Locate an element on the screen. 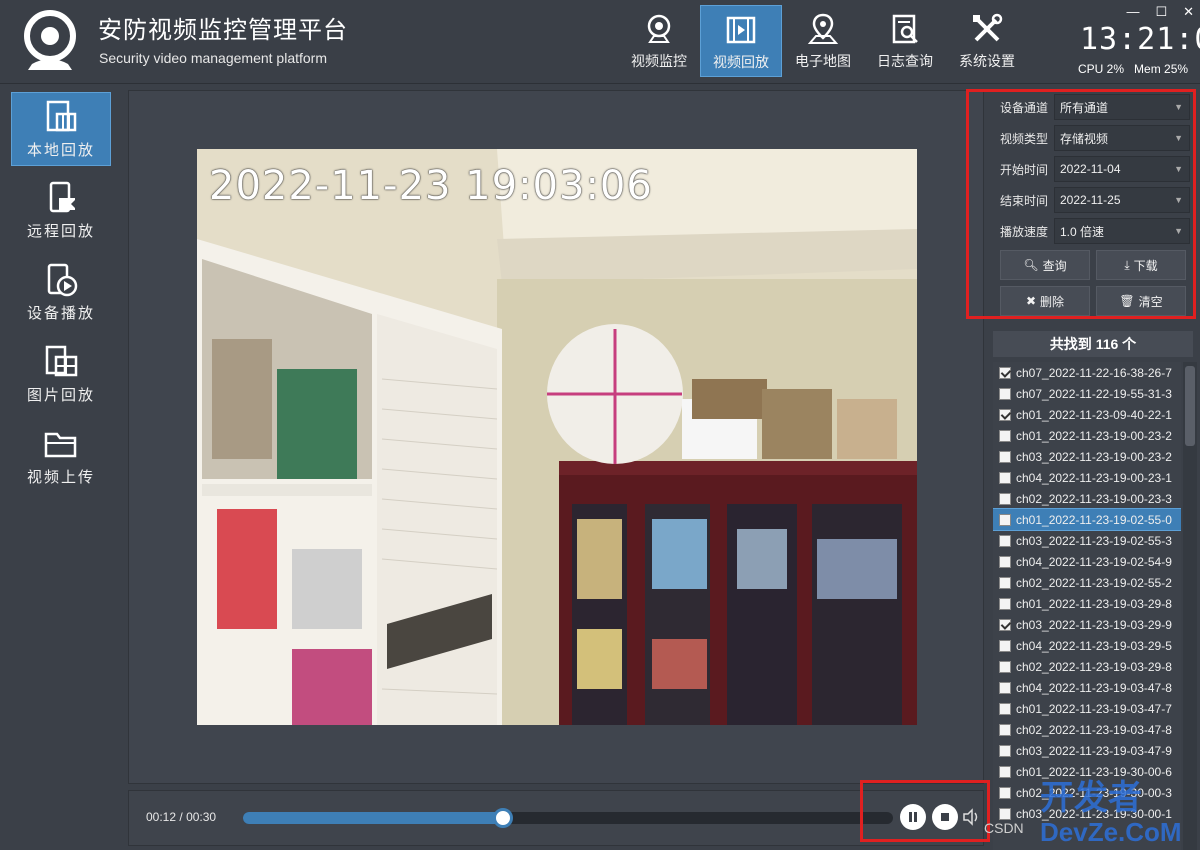 This screenshot has height=850, width=1200. stop-icon is located at coordinates (945, 817).